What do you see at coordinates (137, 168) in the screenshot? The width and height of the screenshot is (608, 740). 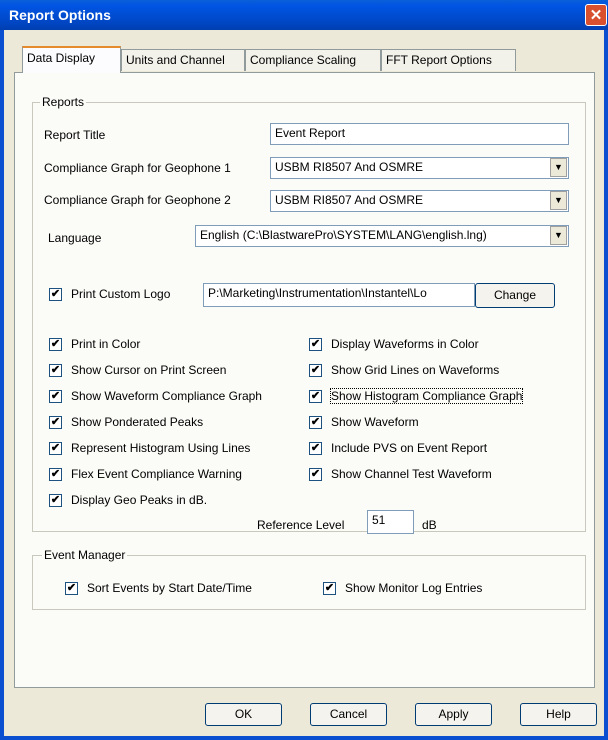 I see `geophone-1-label: Compliance Graph for Geophone 1` at bounding box center [137, 168].